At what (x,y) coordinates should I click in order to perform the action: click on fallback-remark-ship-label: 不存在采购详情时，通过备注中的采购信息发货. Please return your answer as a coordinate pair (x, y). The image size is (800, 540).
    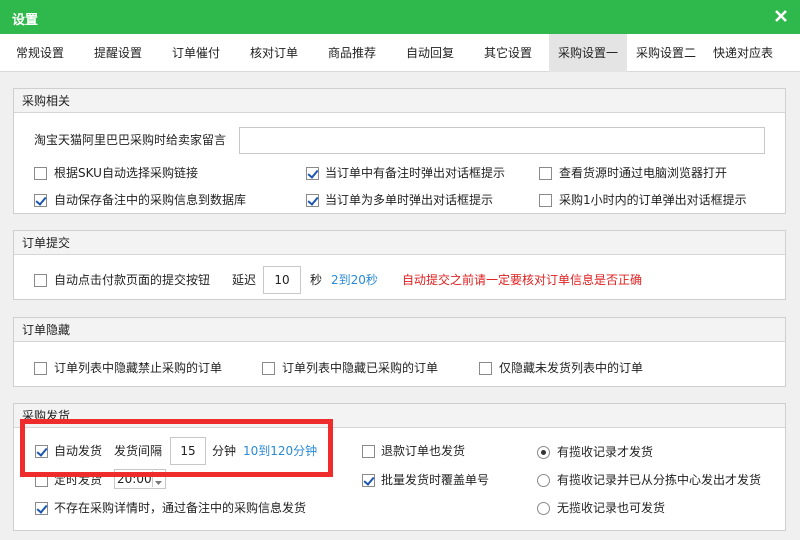
    Looking at the image, I should click on (180, 508).